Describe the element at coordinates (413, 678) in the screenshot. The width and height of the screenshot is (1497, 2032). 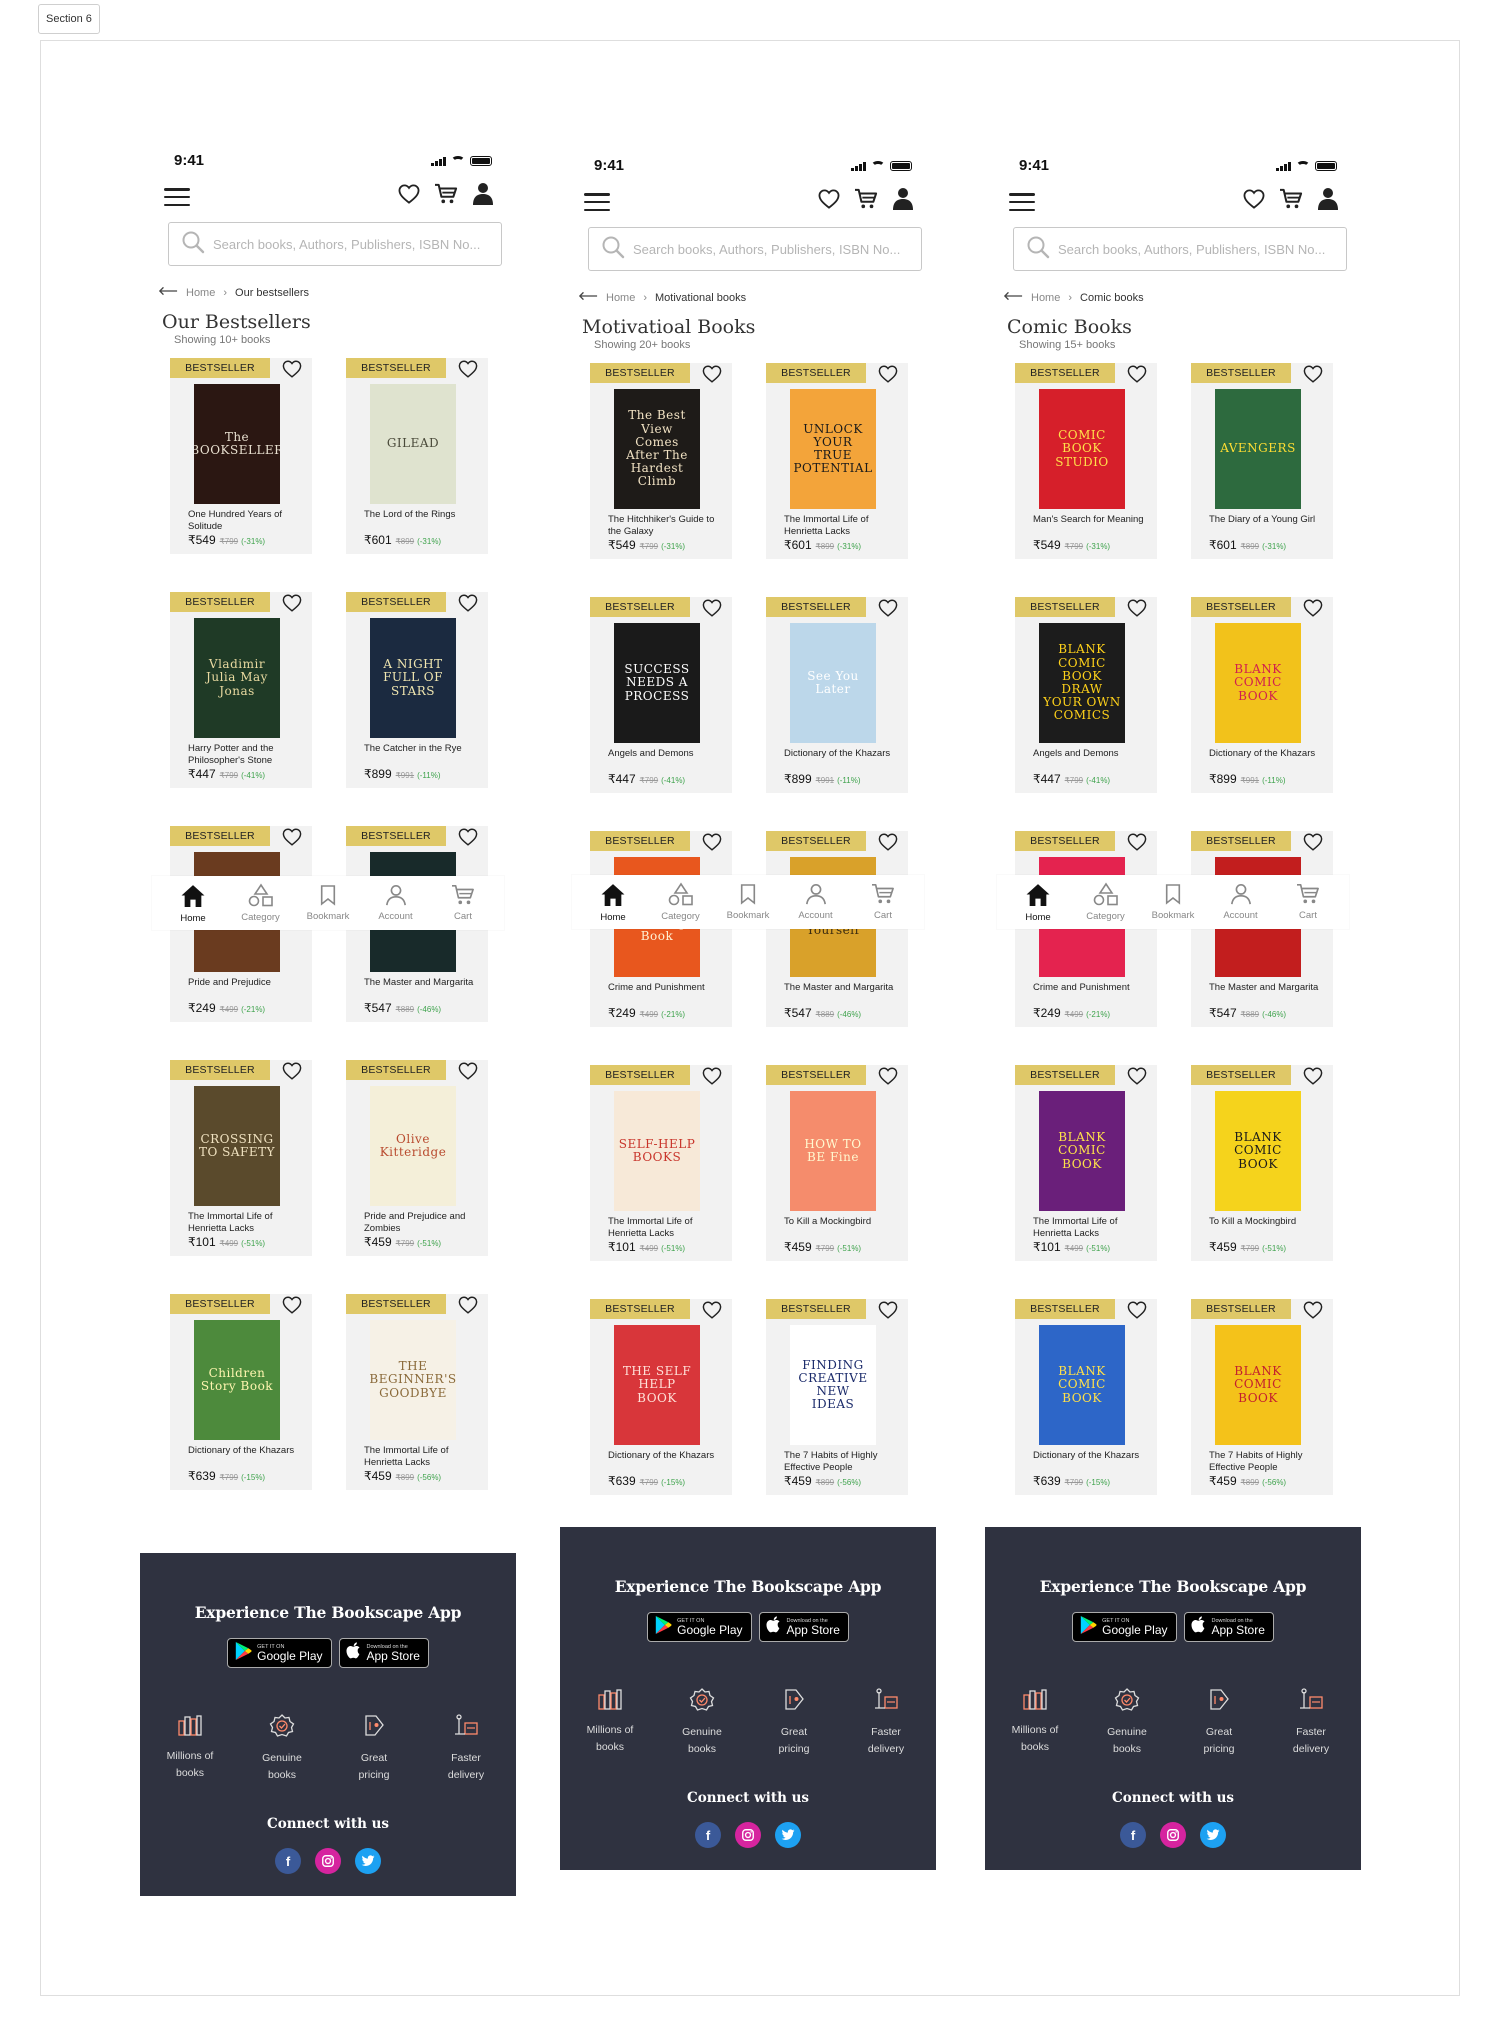
I see `book-cover: A NIGHT FULL OF STARS` at that location.